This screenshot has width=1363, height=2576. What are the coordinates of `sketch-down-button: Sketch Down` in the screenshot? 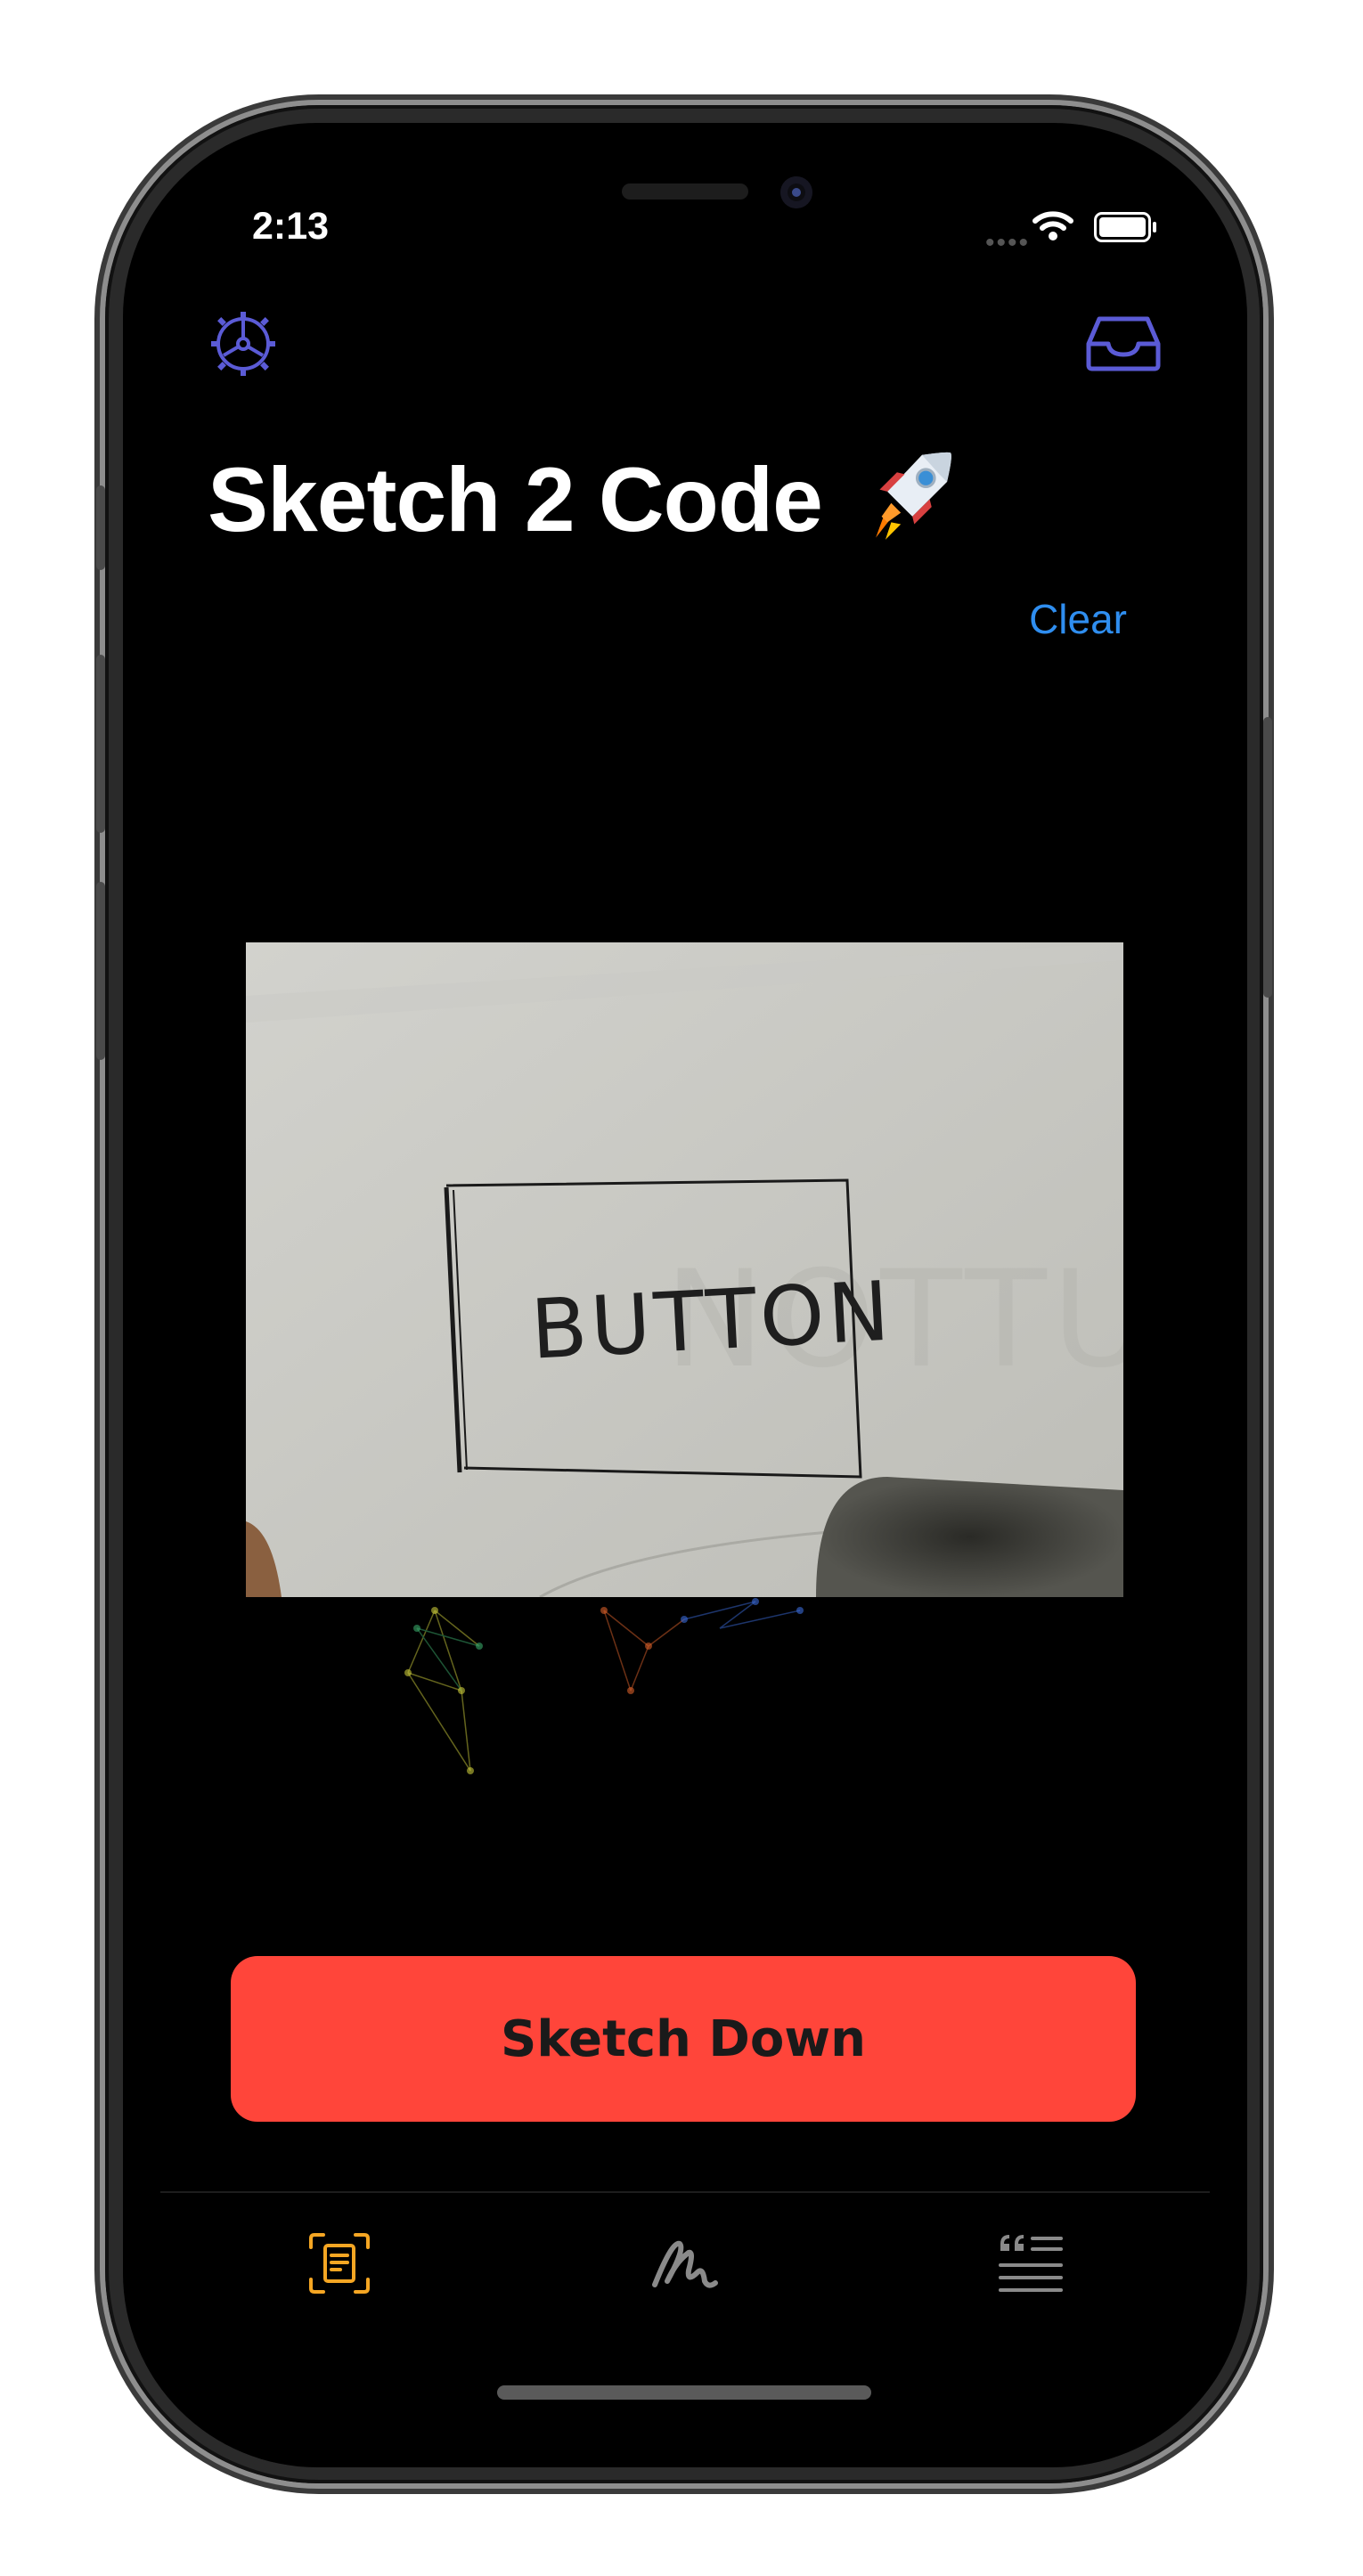 It's located at (684, 2039).